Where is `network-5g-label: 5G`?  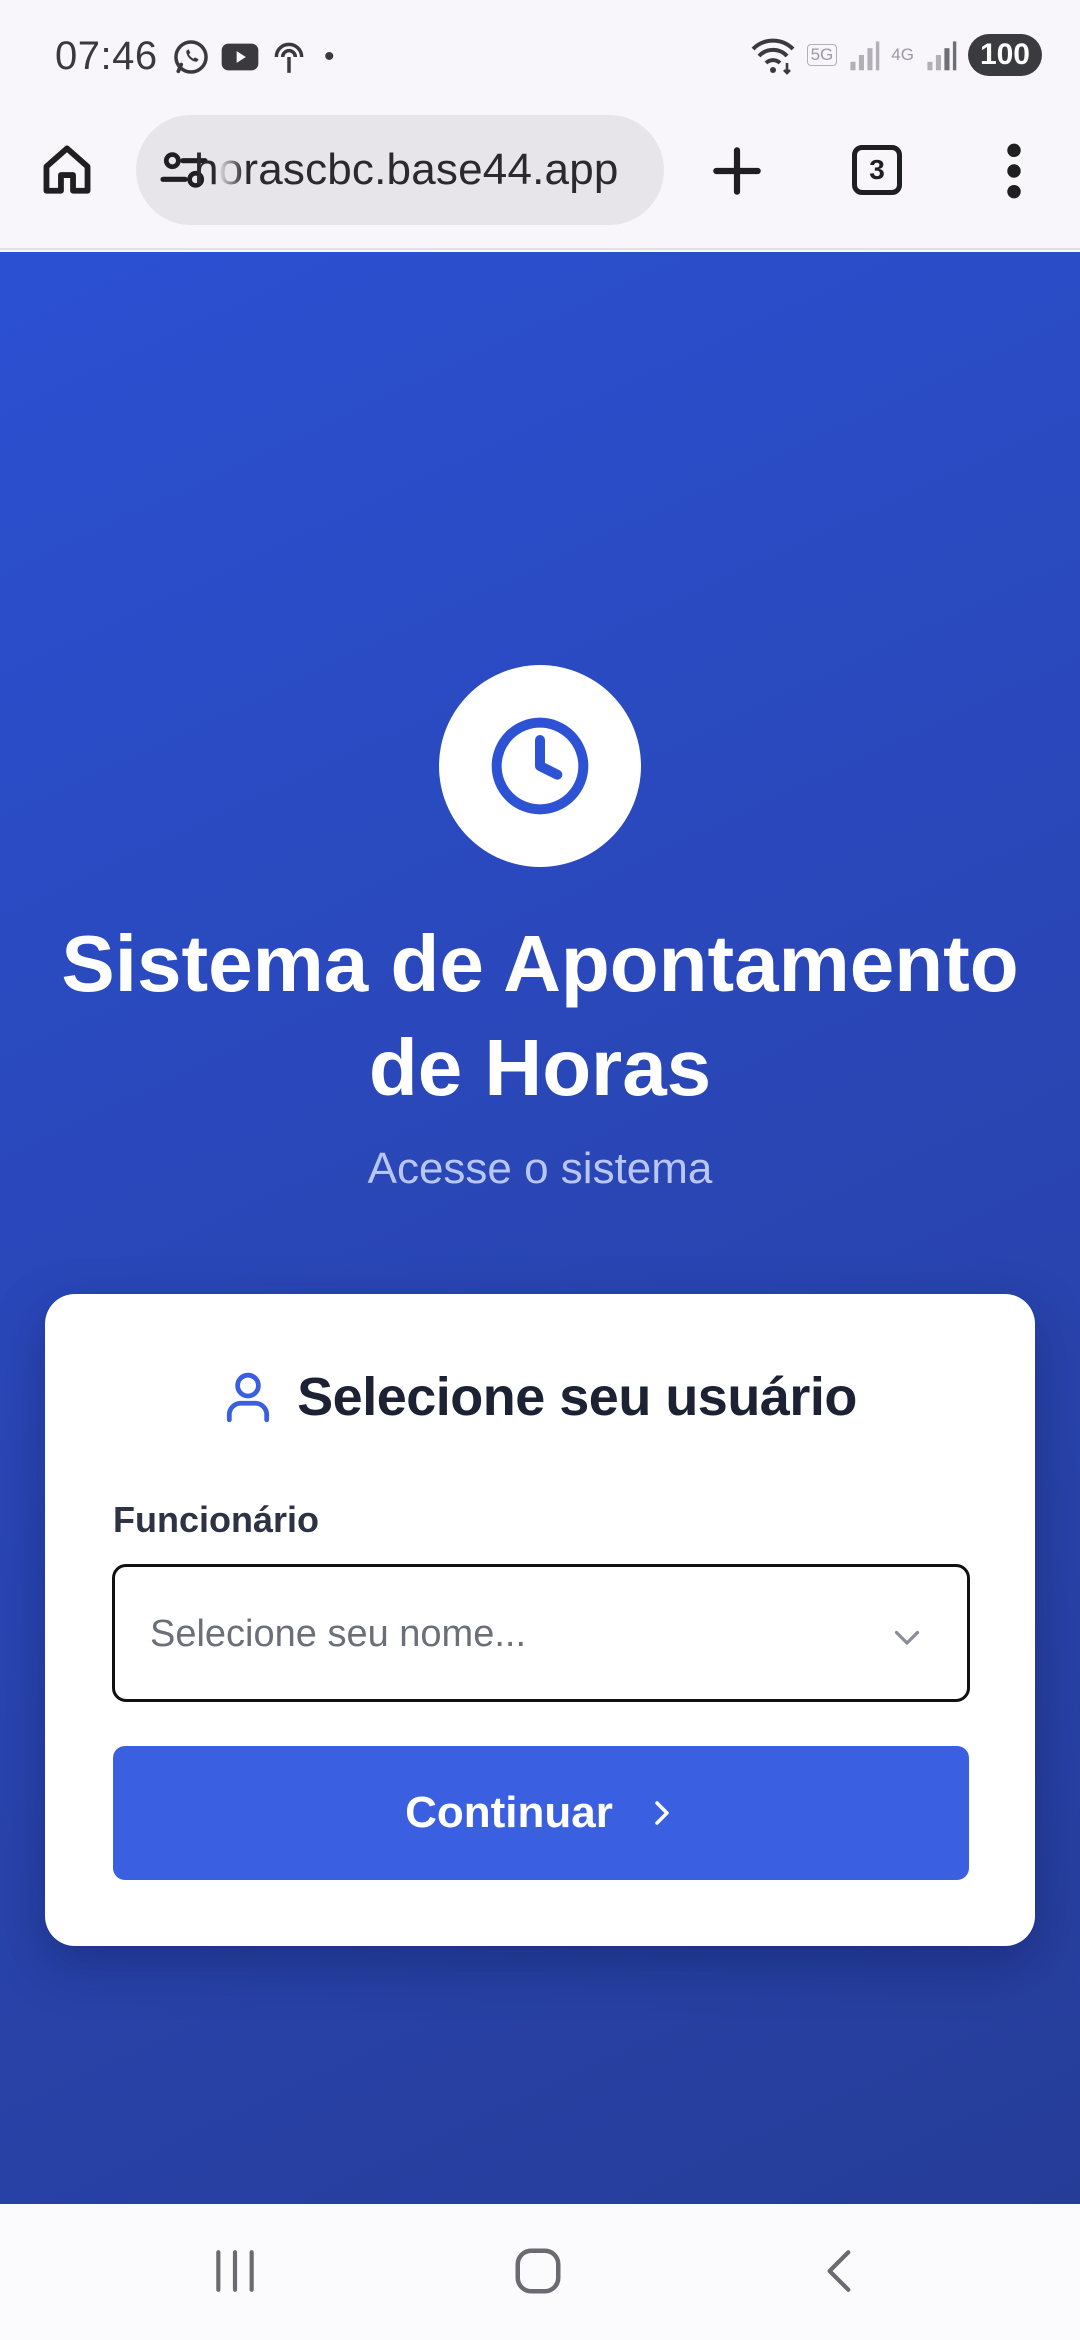 network-5g-label: 5G is located at coordinates (822, 55).